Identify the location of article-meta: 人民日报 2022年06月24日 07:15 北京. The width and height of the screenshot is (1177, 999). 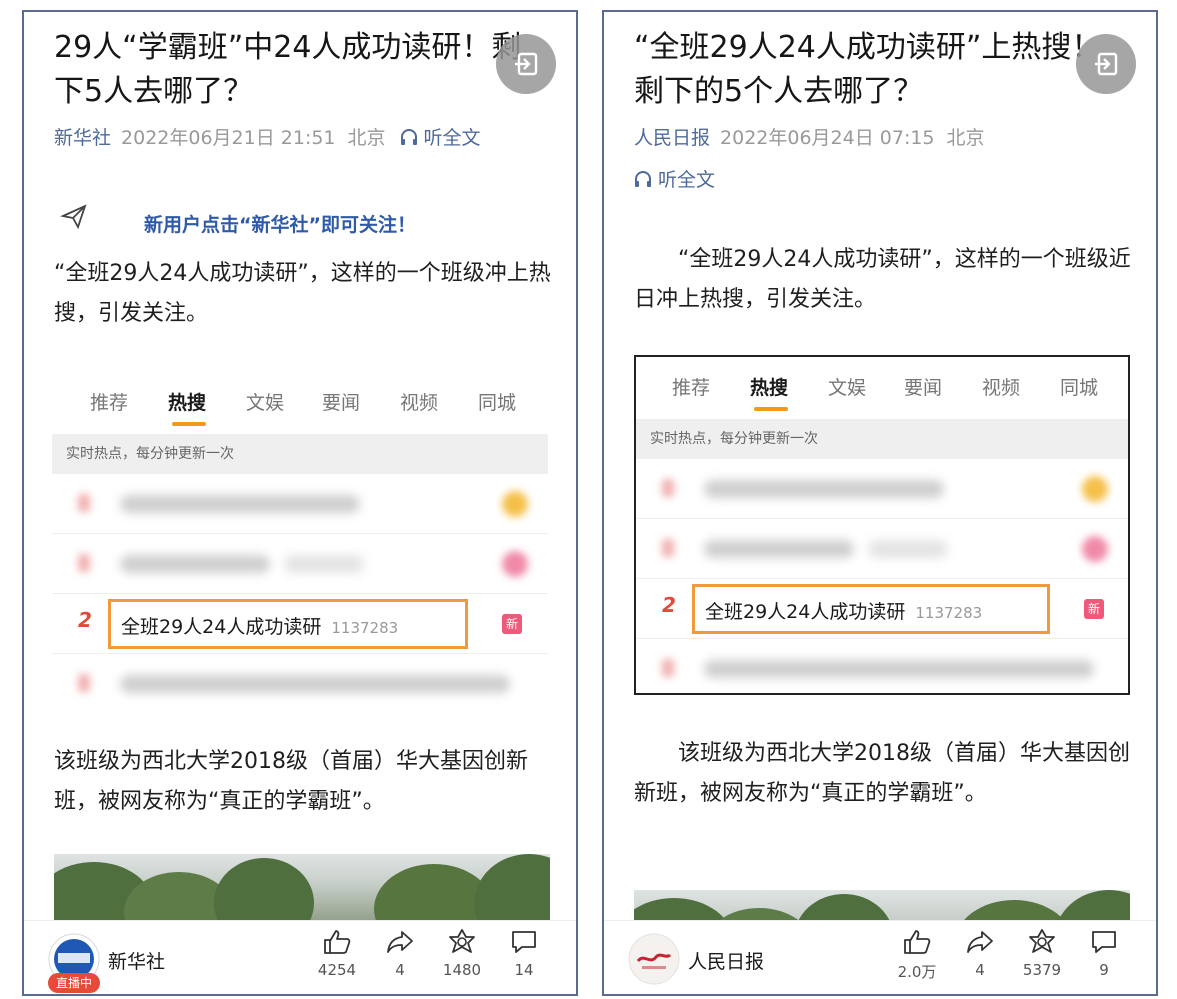
(816, 138).